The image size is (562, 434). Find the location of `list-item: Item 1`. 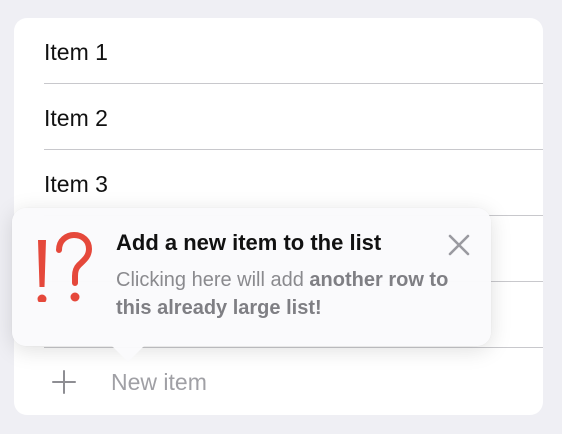

list-item: Item 1 is located at coordinates (278, 51).